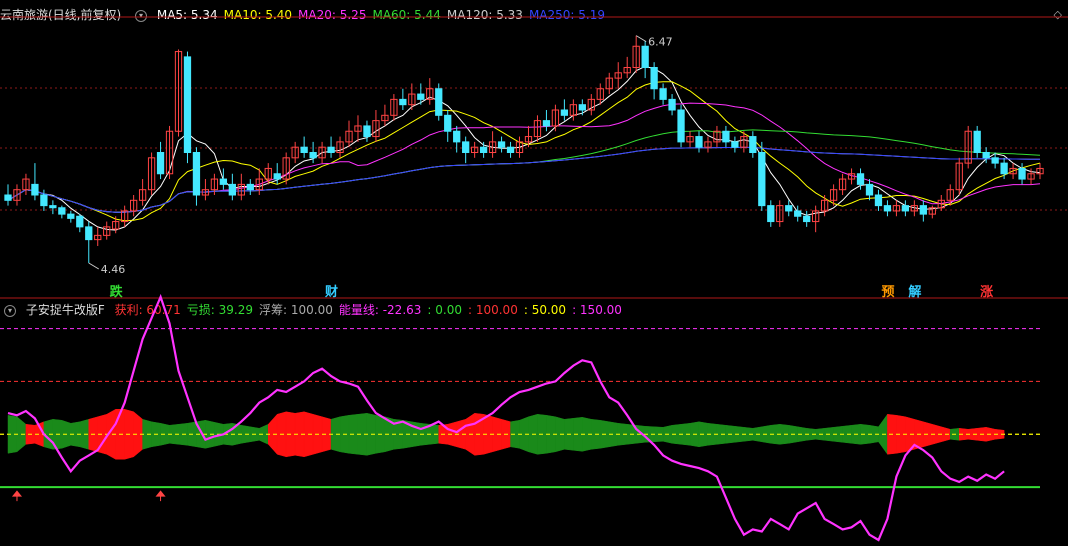 The image size is (1068, 546). What do you see at coordinates (887, 292) in the screenshot?
I see `signal-label-2: 预` at bounding box center [887, 292].